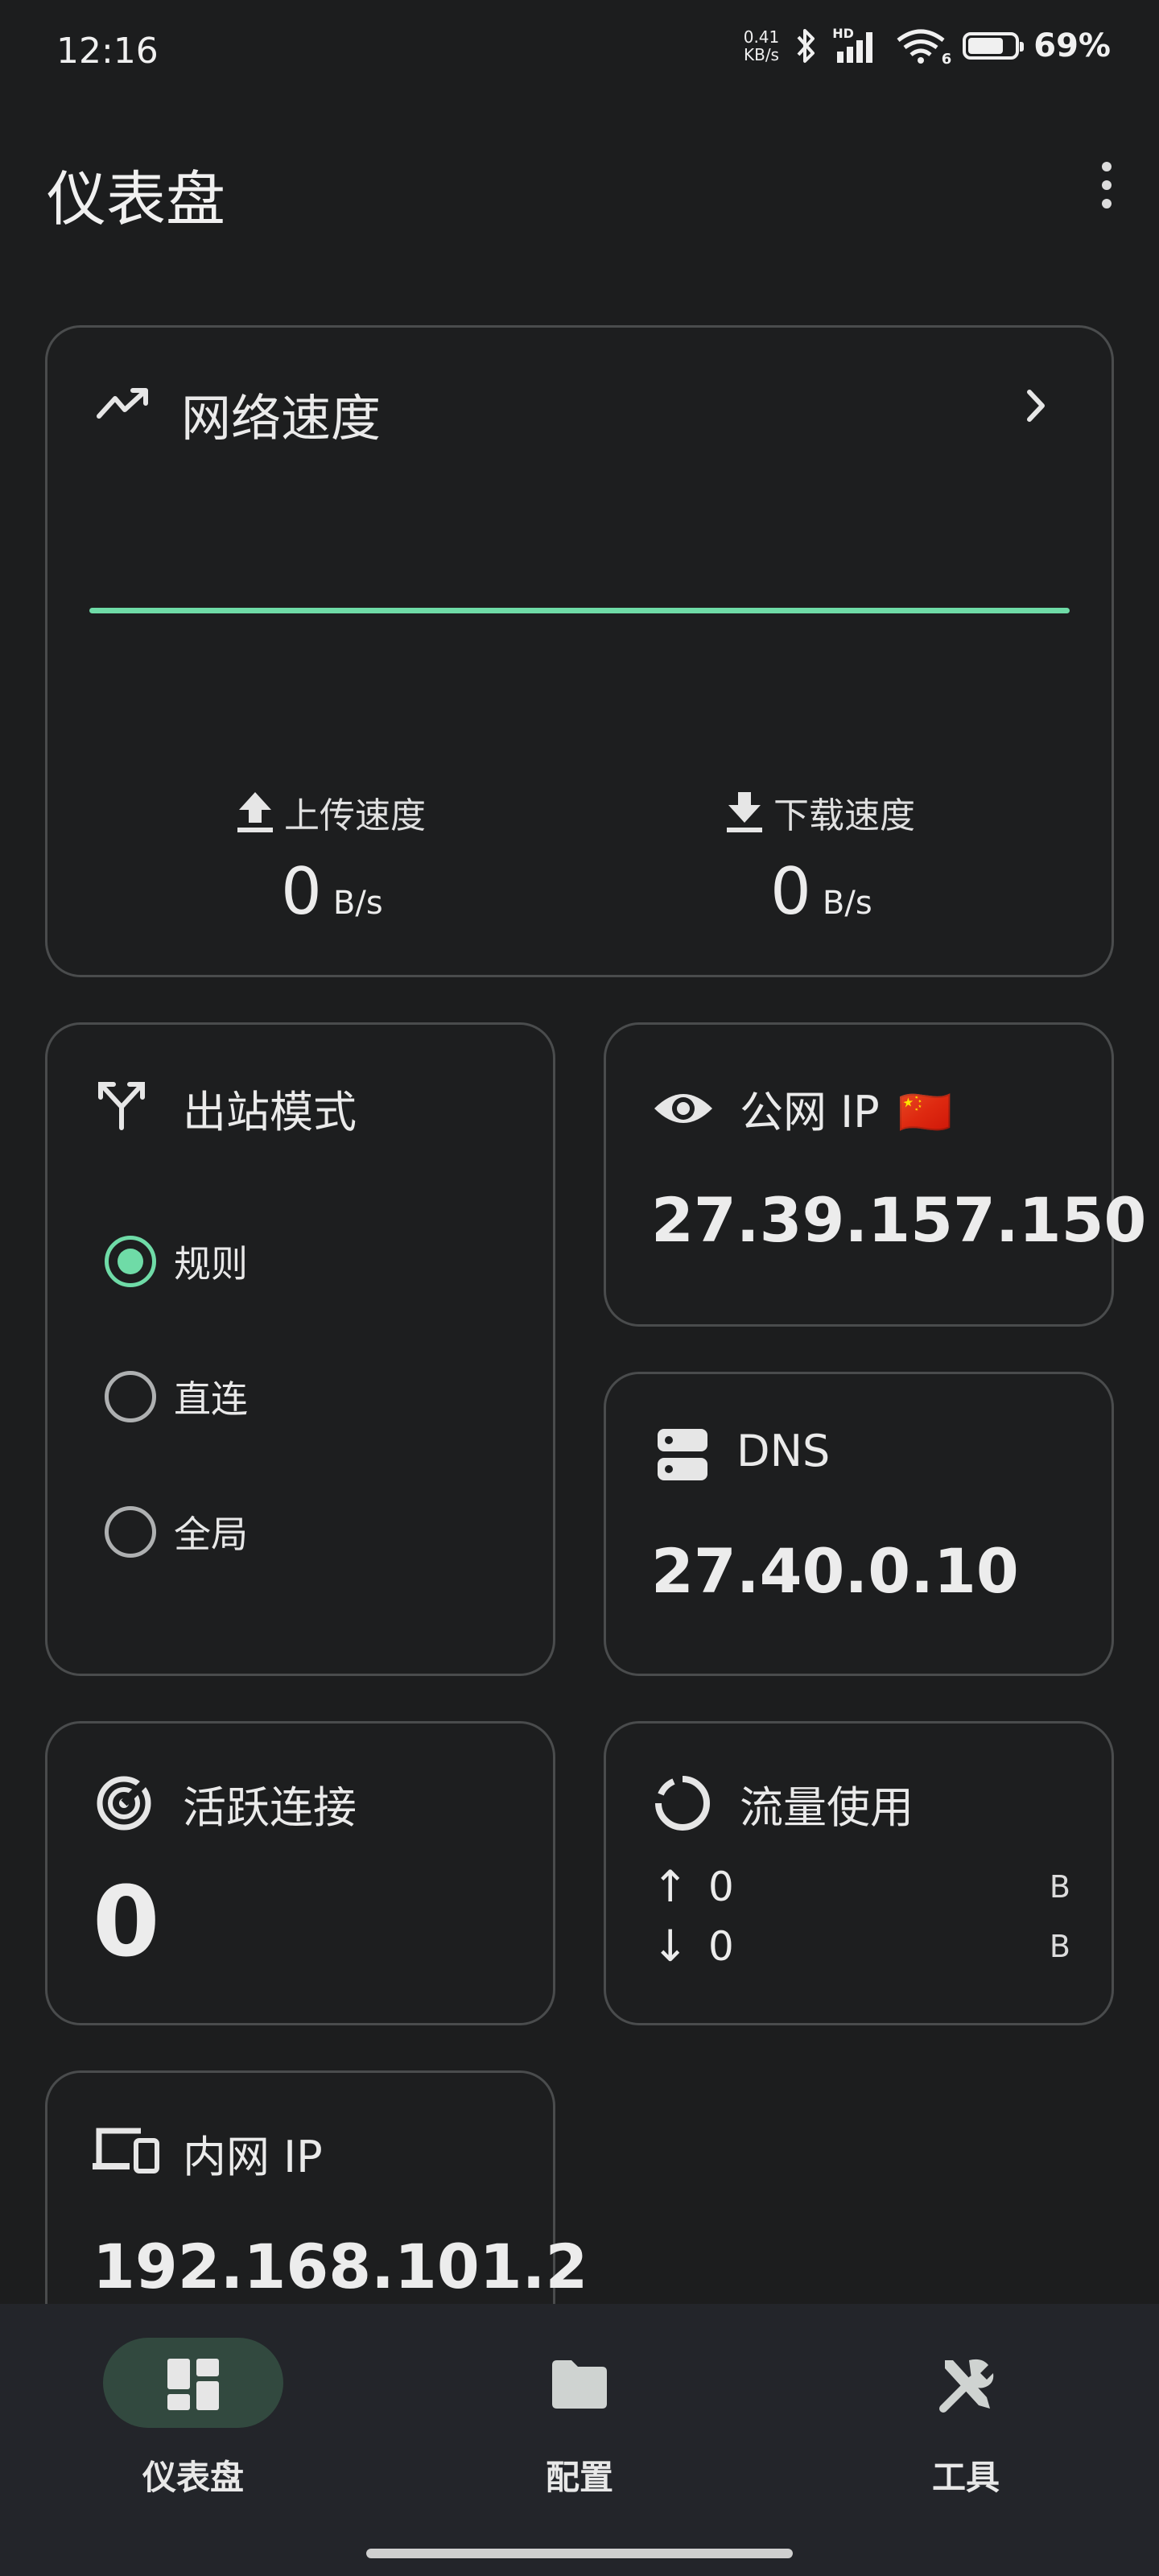  I want to click on wifi-indicator: 6, so click(923, 47).